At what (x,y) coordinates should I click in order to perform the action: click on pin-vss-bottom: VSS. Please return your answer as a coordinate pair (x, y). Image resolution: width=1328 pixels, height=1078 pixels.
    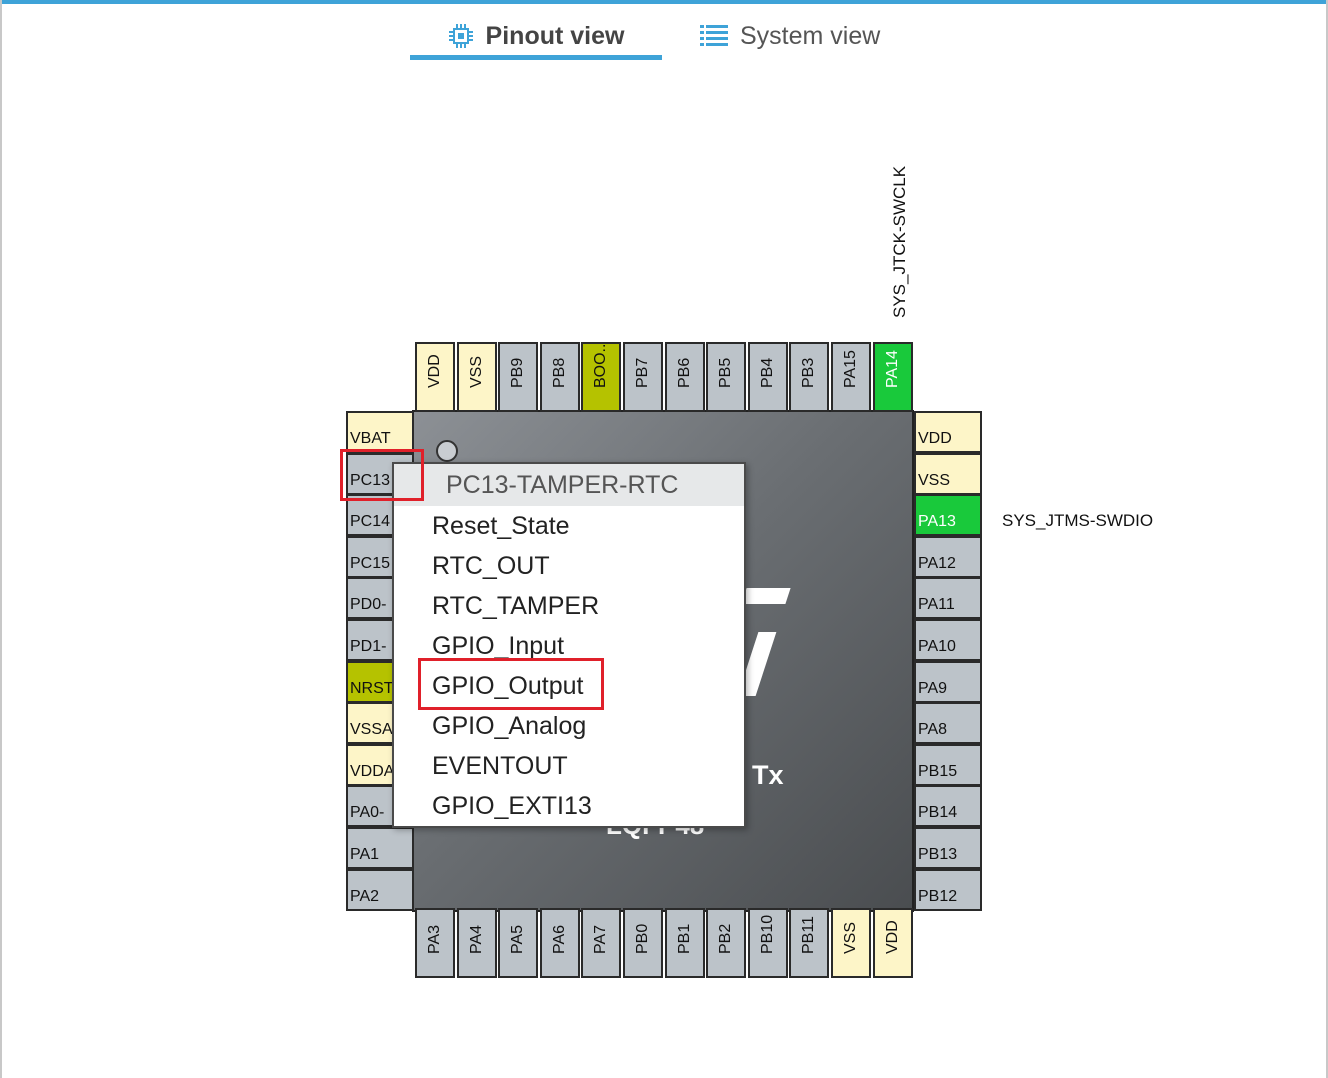
    Looking at the image, I should click on (851, 943).